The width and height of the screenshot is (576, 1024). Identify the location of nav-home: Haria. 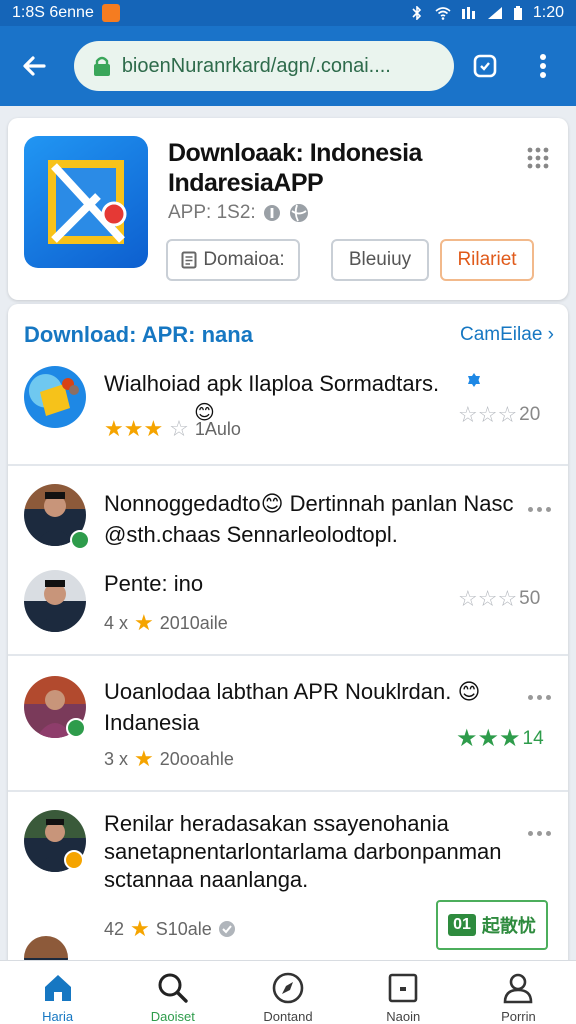
(57, 992).